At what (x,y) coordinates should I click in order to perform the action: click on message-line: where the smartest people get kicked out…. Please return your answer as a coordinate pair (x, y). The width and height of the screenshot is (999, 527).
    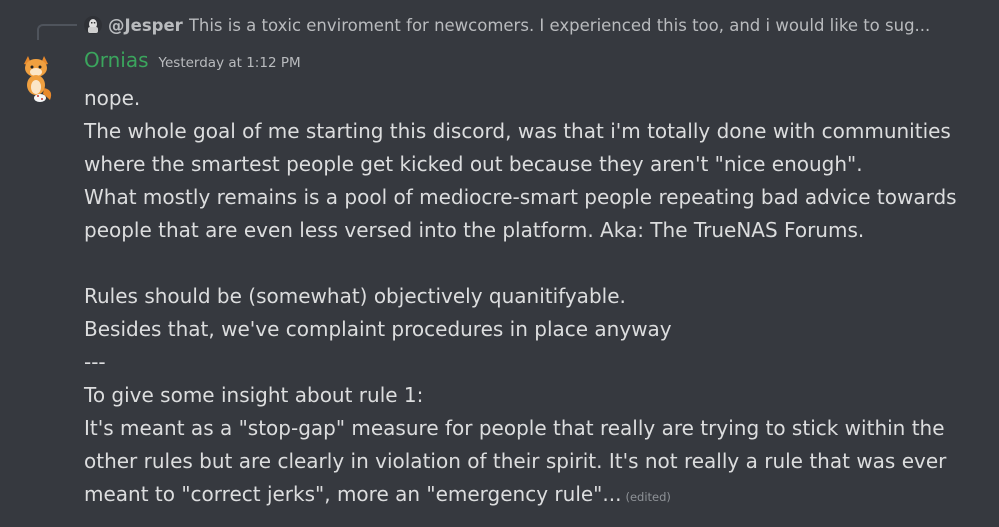
    Looking at the image, I should click on (473, 164).